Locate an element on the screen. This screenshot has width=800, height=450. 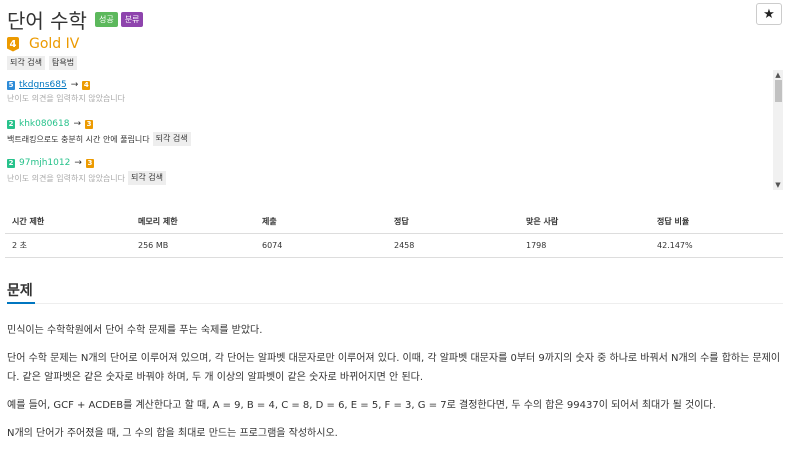
table-header: 시간 제한 메모리 제한 제출 정답 맞은 사람 정답 비율 is located at coordinates (394, 221).